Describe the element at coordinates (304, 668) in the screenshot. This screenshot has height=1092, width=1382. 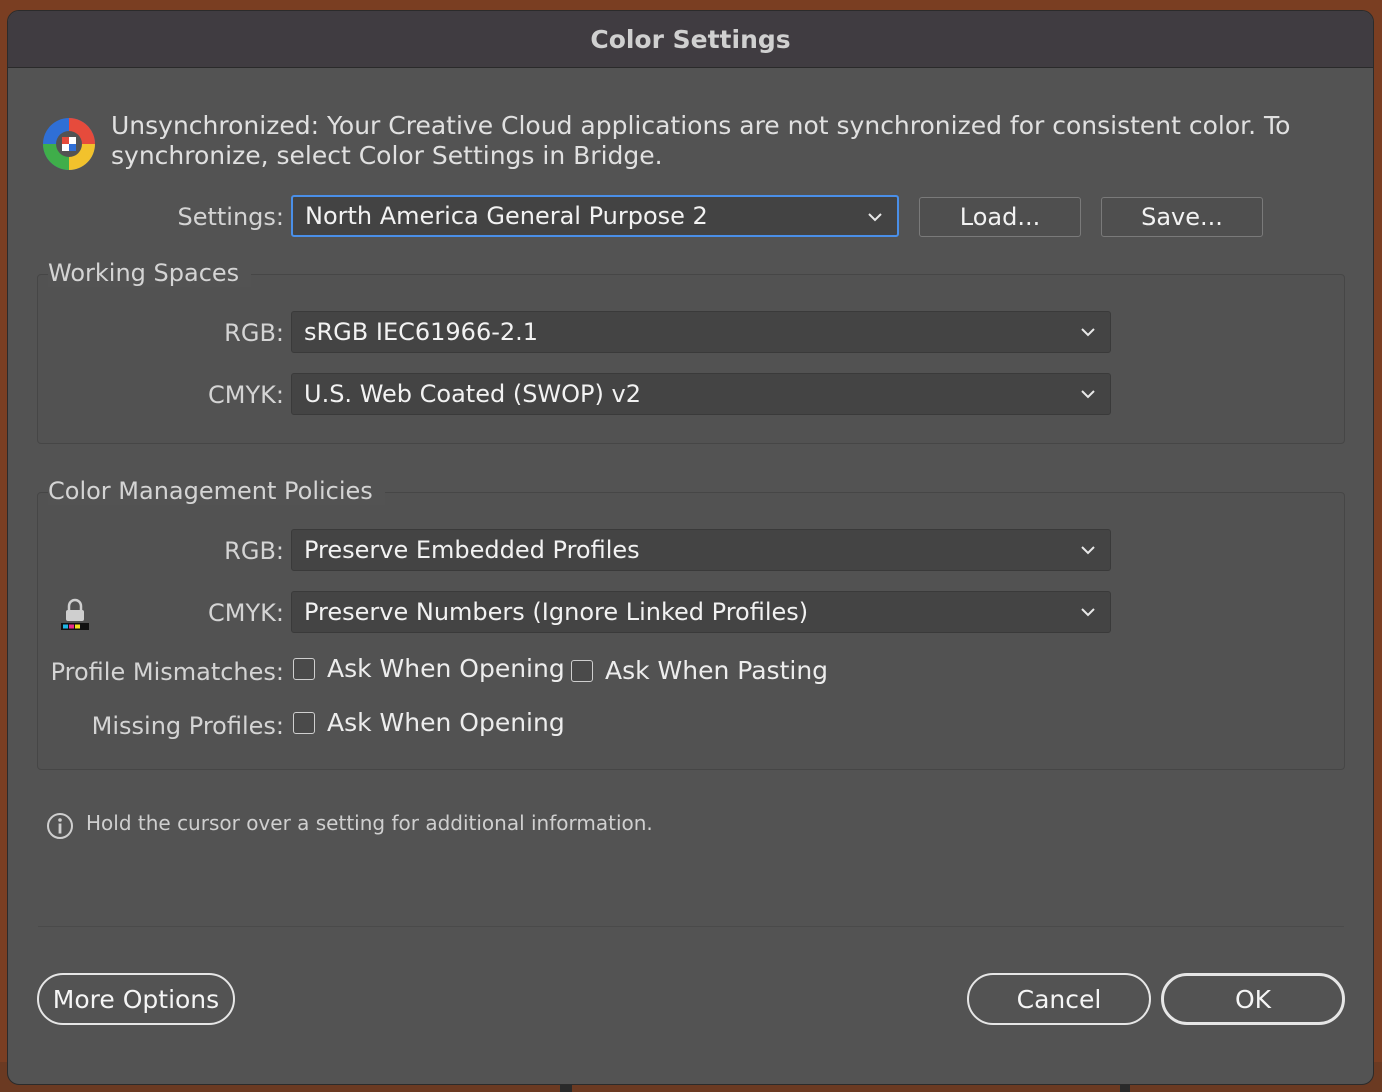
I see `mismatch-opening-checkbox` at that location.